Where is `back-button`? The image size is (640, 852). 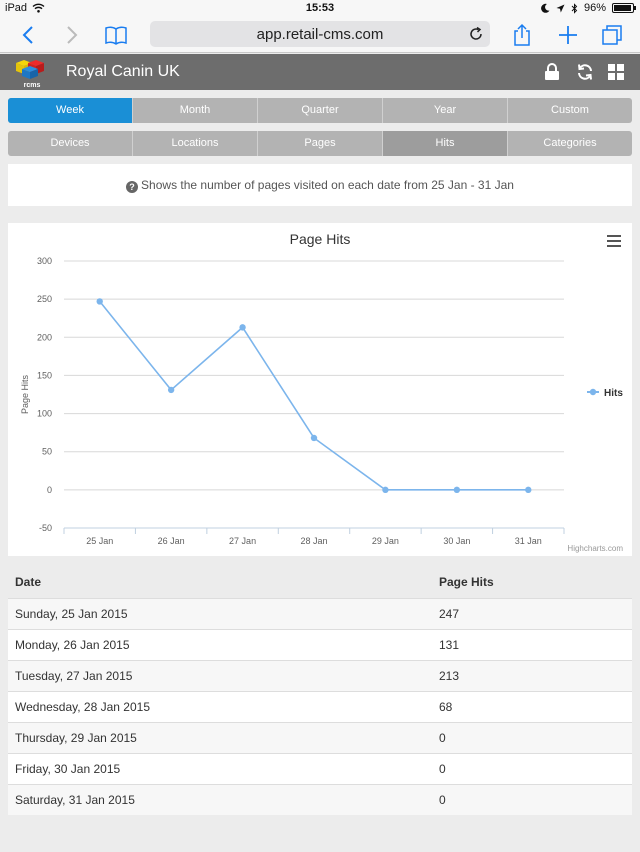
back-button is located at coordinates (28, 35).